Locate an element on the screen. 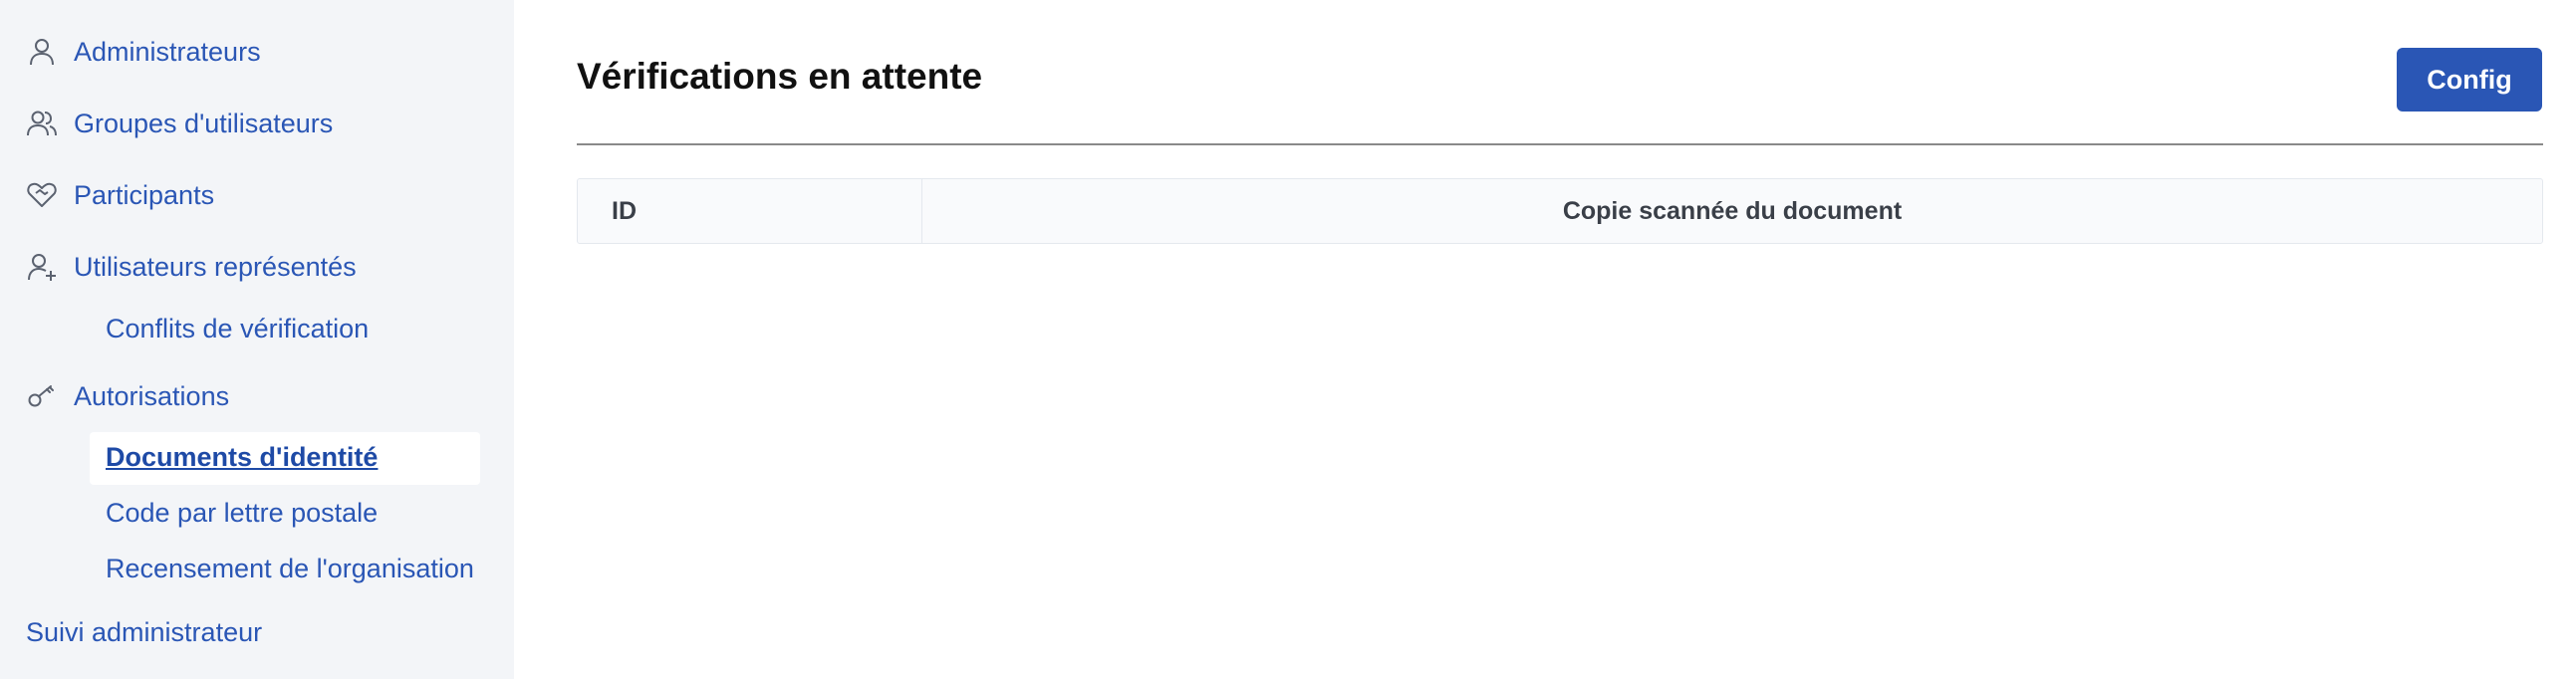  verifications-table: ID Copie scannée du document is located at coordinates (1560, 211).